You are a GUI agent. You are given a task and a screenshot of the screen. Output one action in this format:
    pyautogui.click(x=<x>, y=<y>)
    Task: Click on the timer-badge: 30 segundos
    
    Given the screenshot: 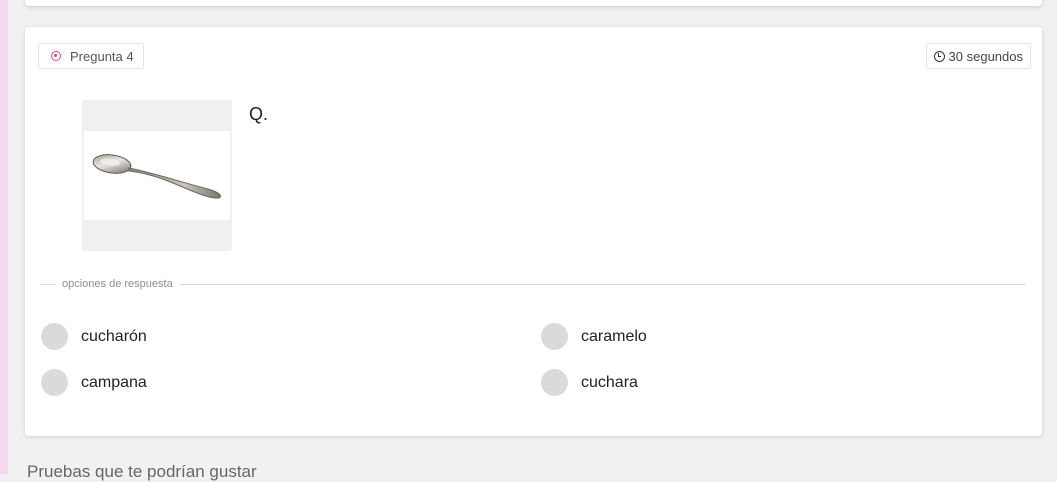 What is the action you would take?
    pyautogui.click(x=978, y=56)
    